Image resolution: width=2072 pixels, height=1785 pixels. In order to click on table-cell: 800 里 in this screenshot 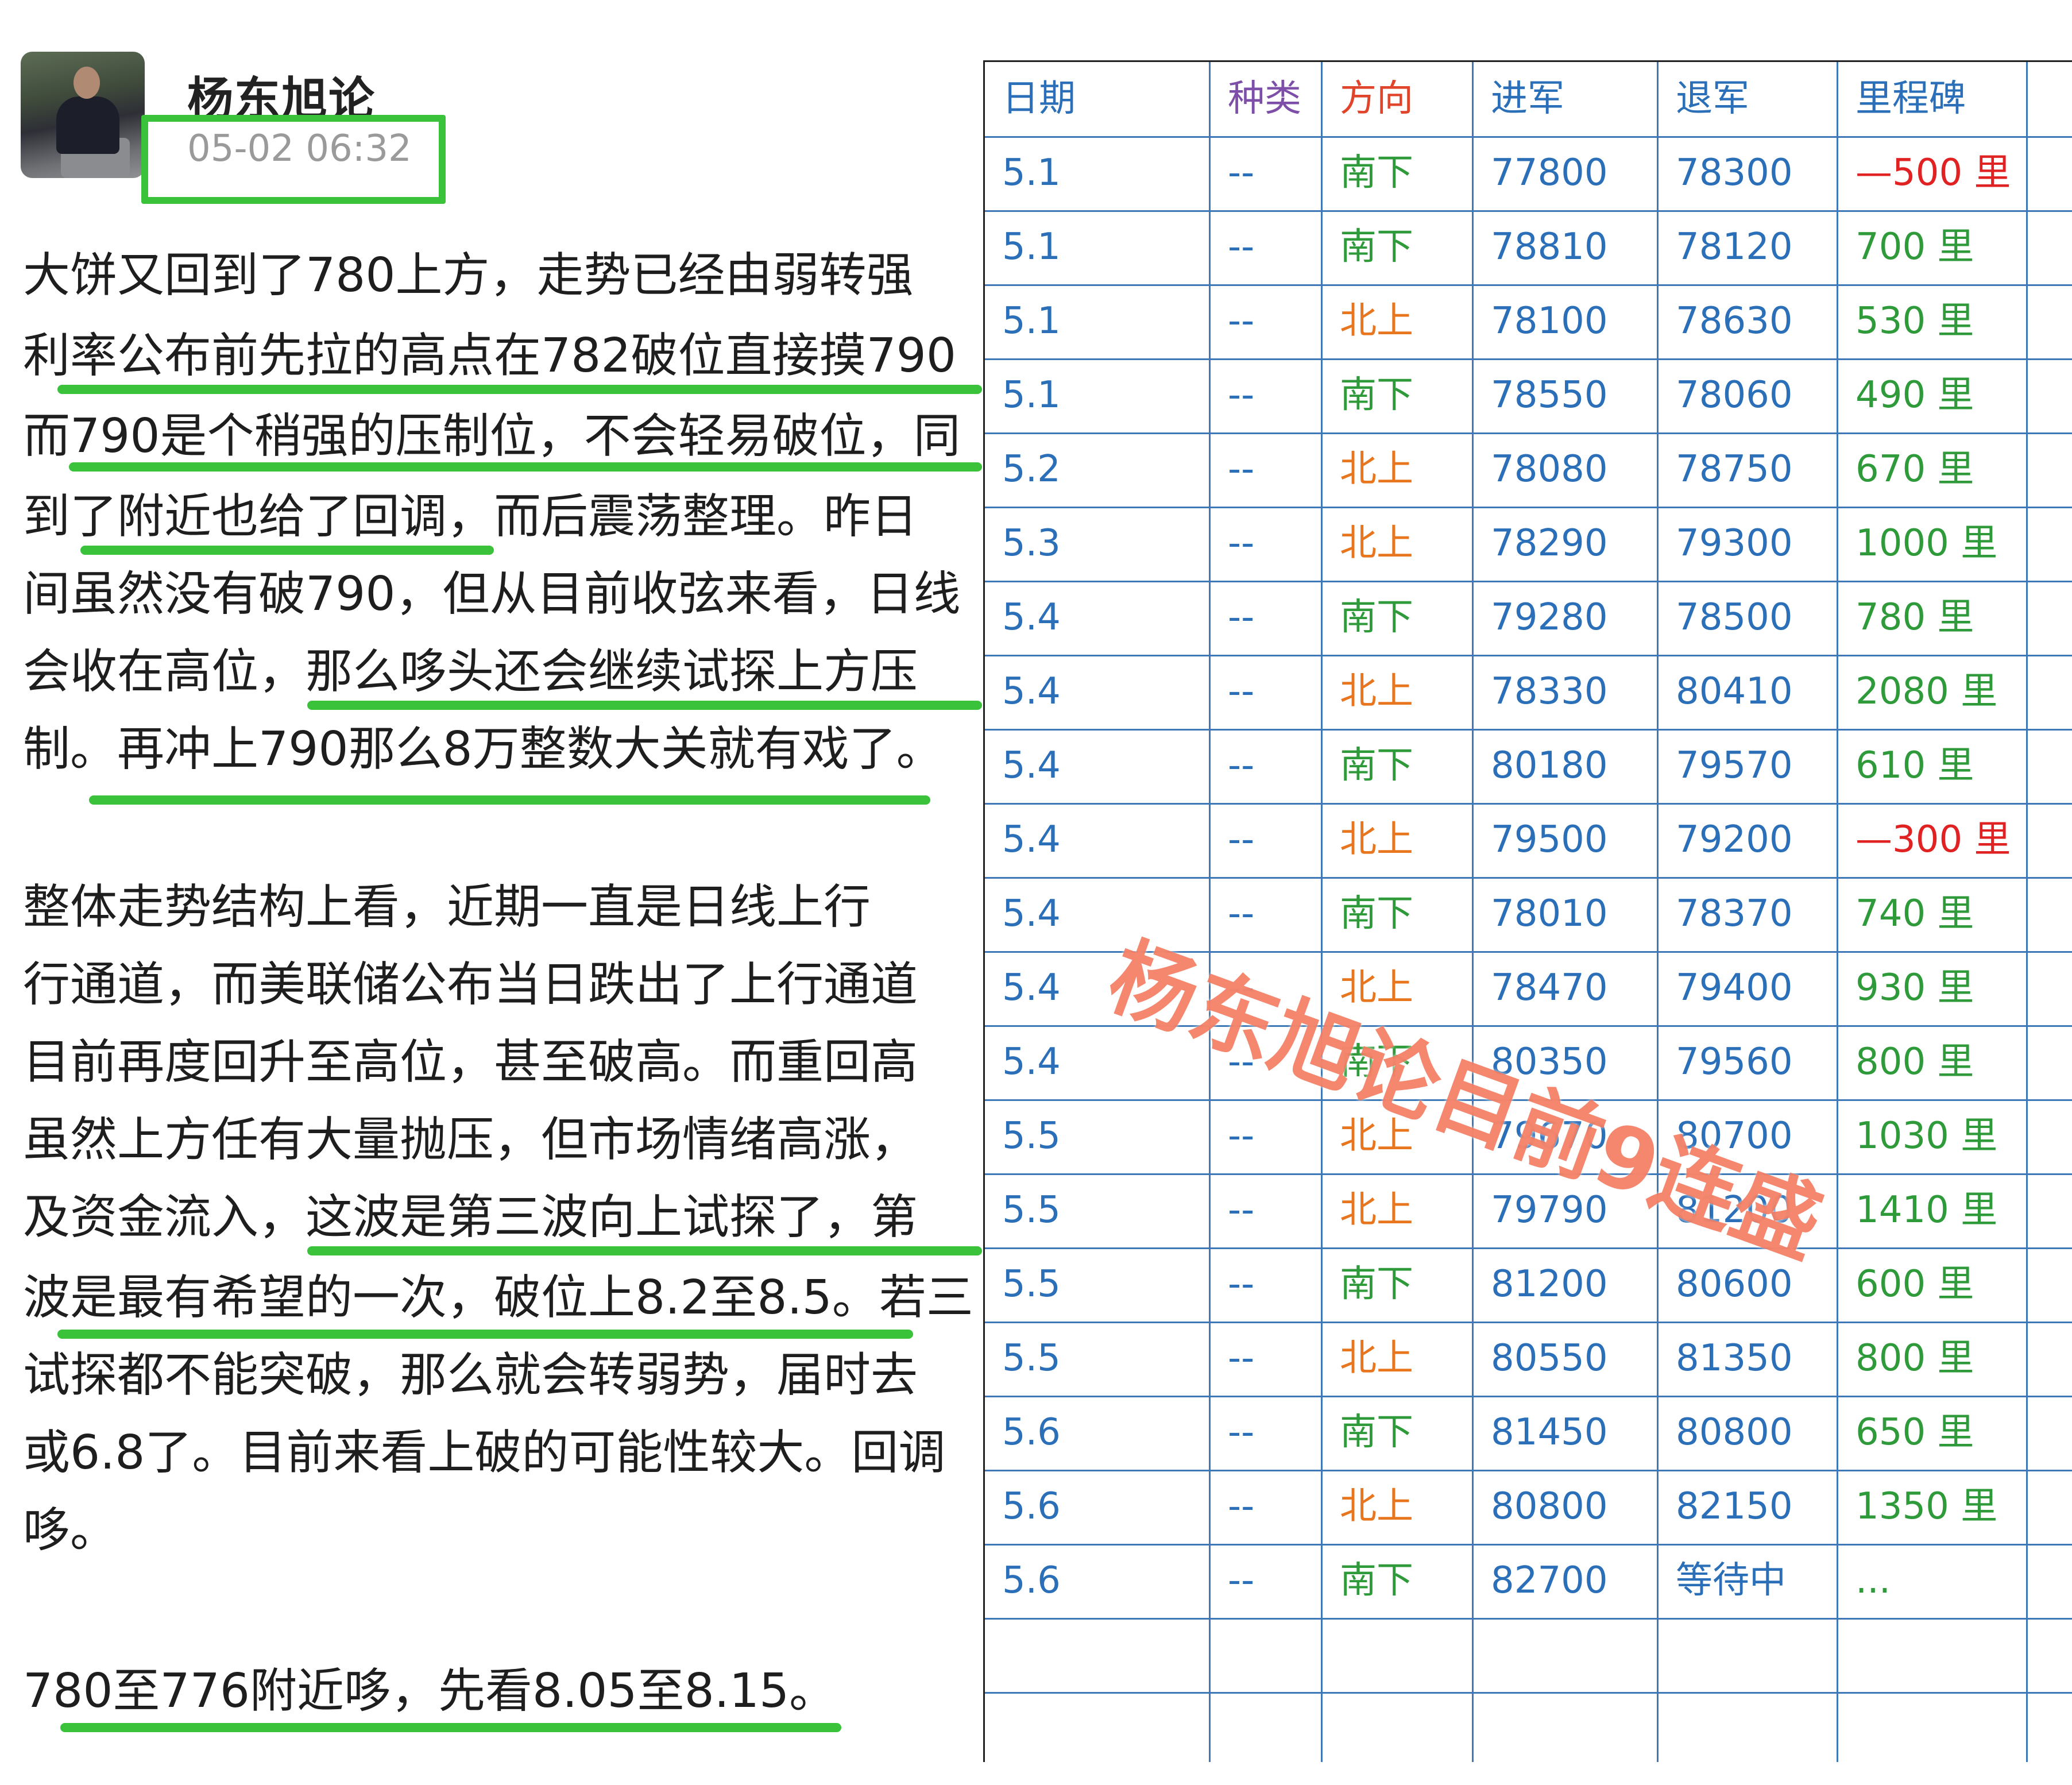, I will do `click(1933, 1359)`.